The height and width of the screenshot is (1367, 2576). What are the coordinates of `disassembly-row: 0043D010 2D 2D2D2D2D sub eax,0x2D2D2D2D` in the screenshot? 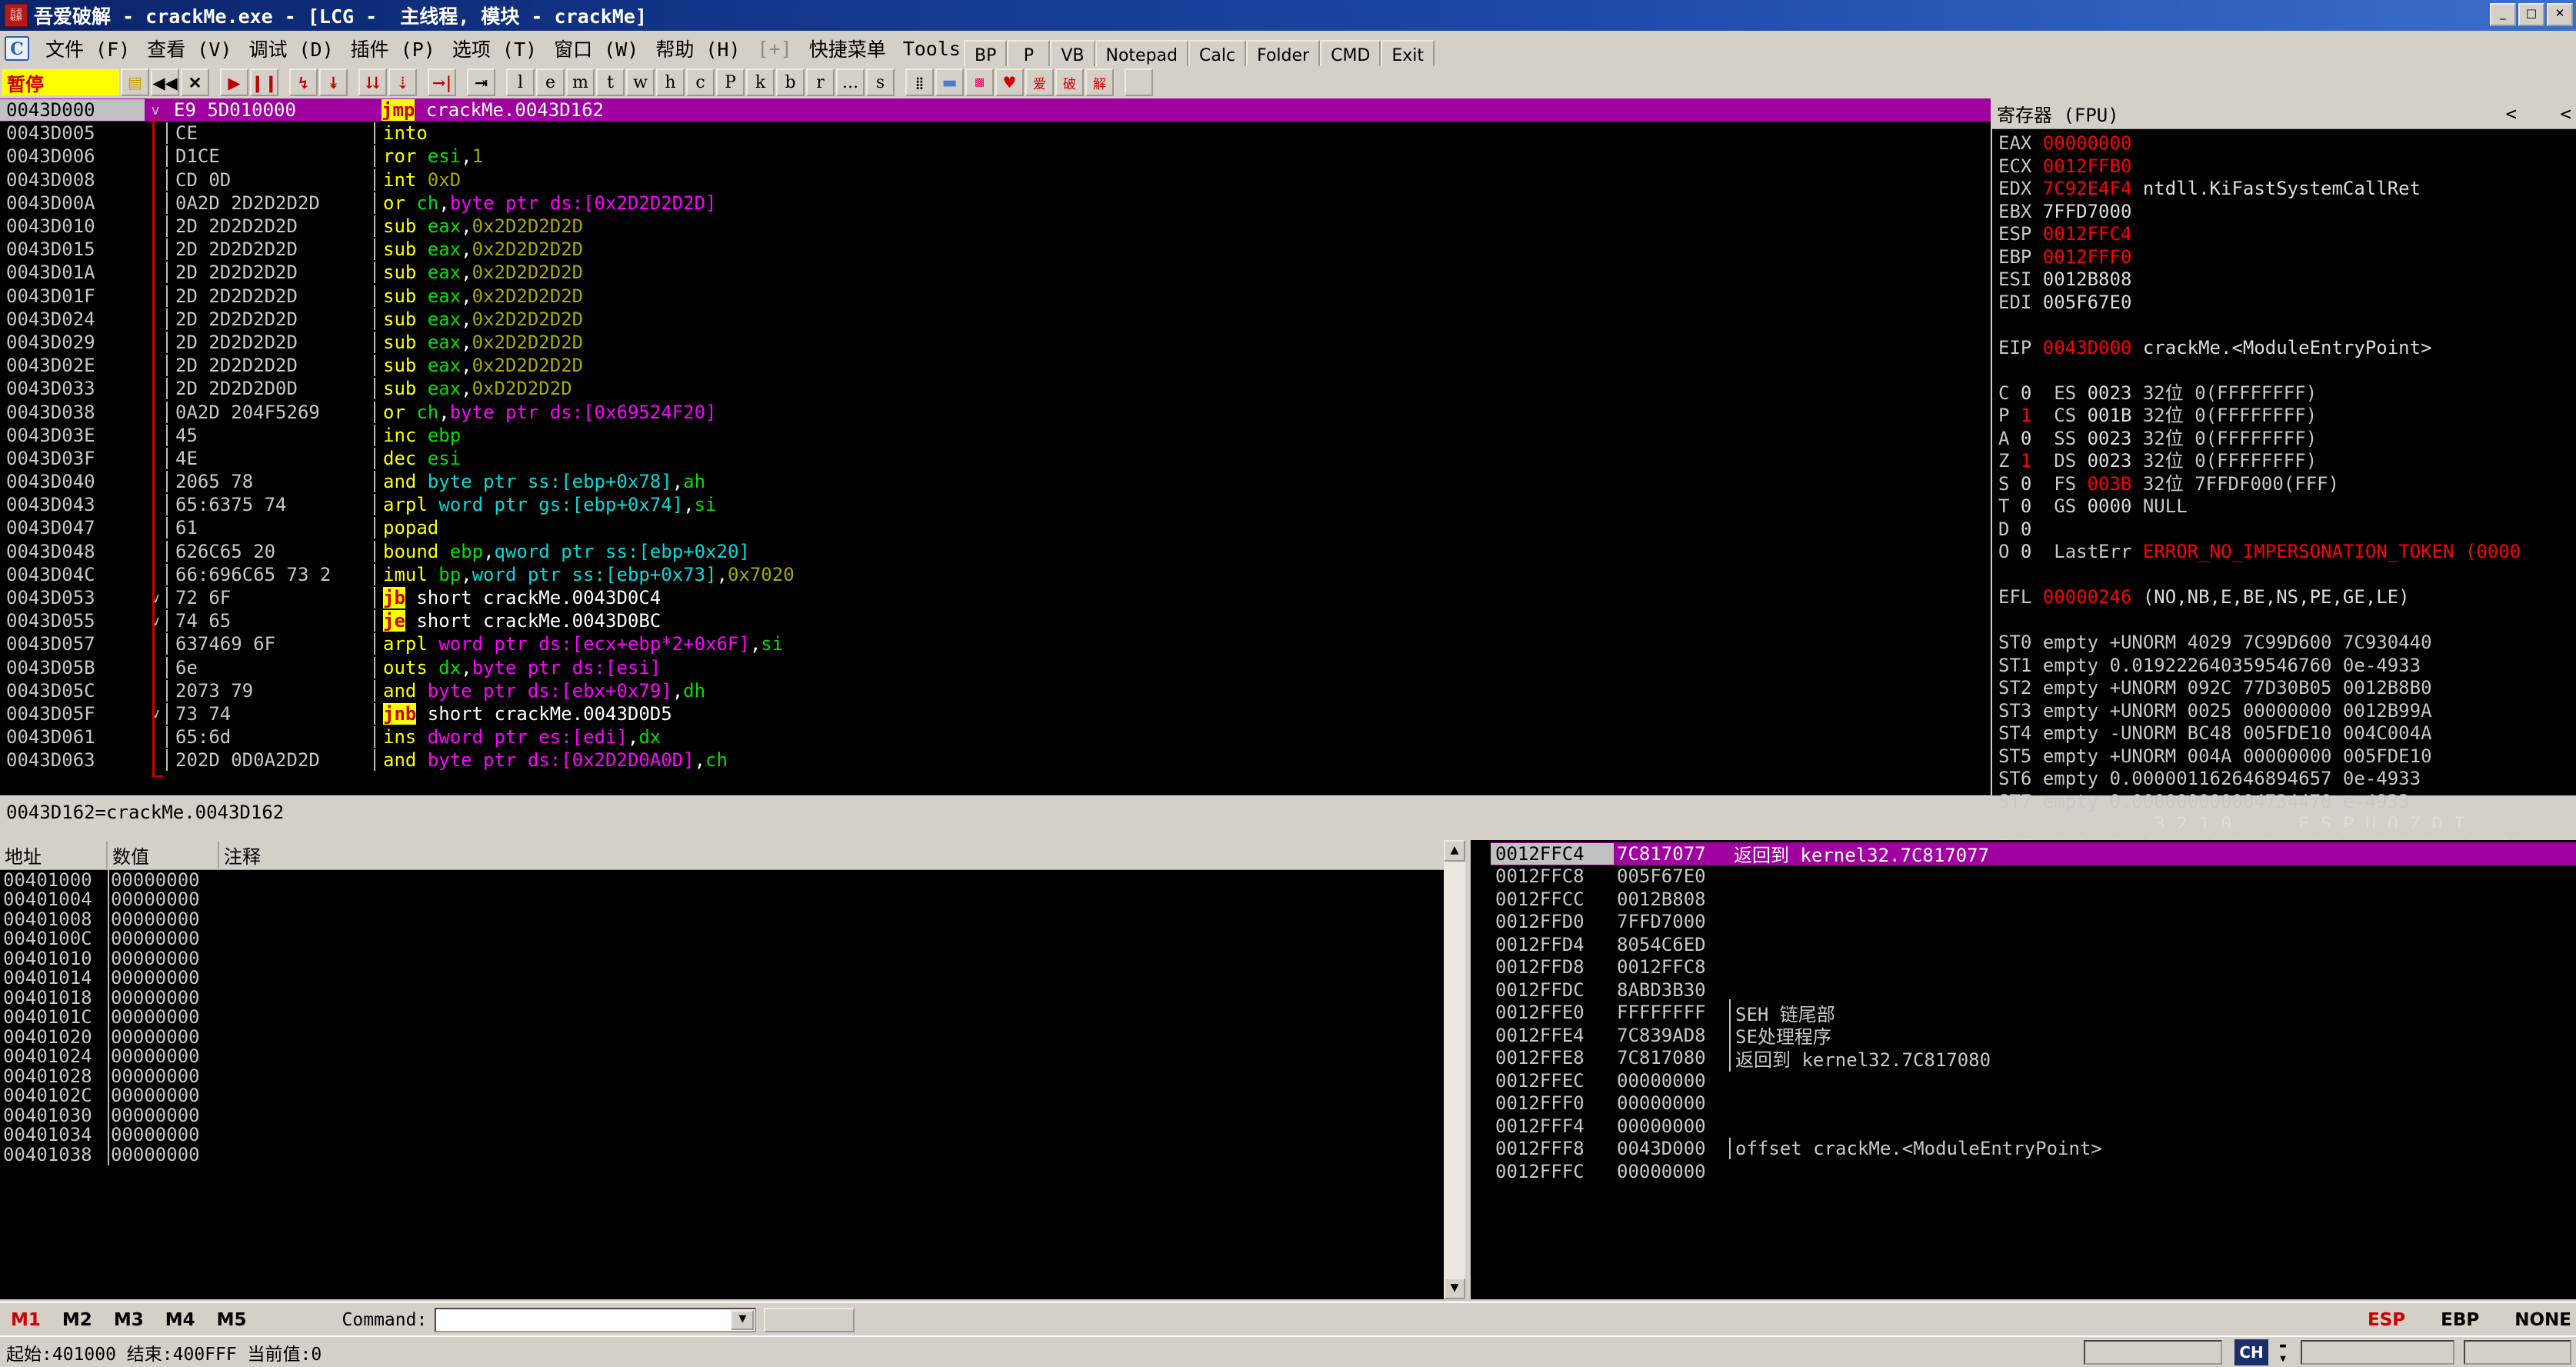 It's located at (995, 226).